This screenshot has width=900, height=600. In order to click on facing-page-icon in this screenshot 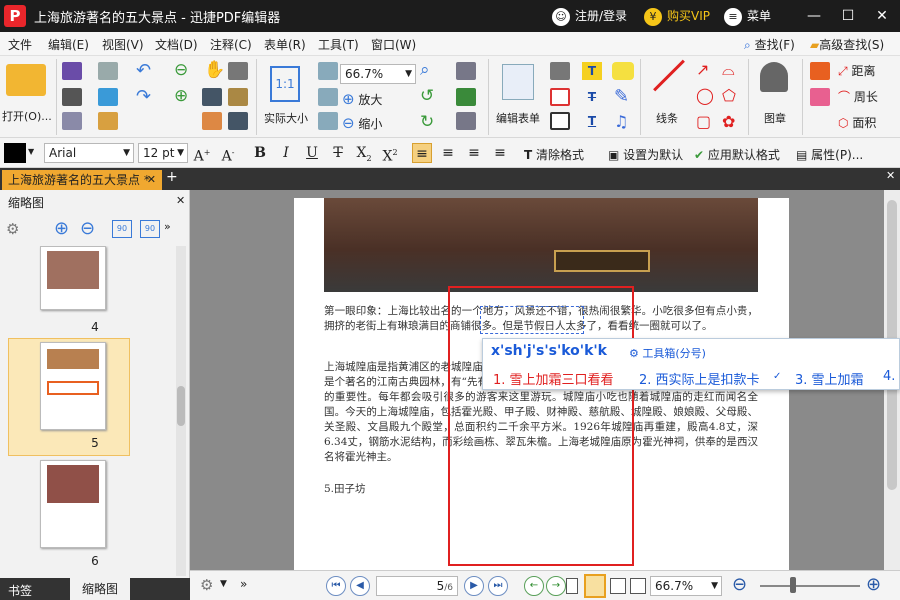, I will do `click(618, 586)`.